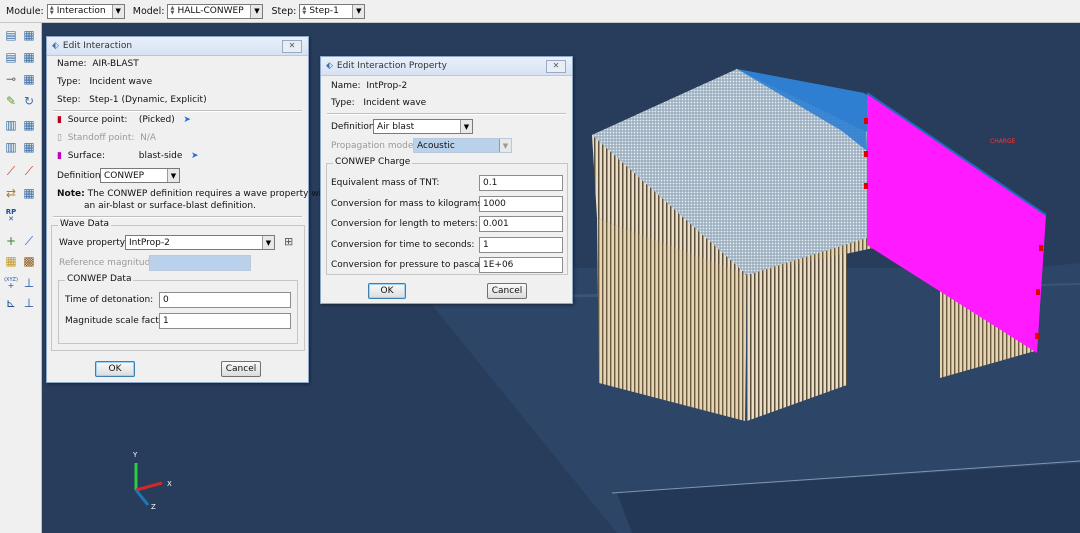 The width and height of the screenshot is (1080, 533). Describe the element at coordinates (11, 216) in the screenshot. I see `reference-point-icon: RP ✕` at that location.